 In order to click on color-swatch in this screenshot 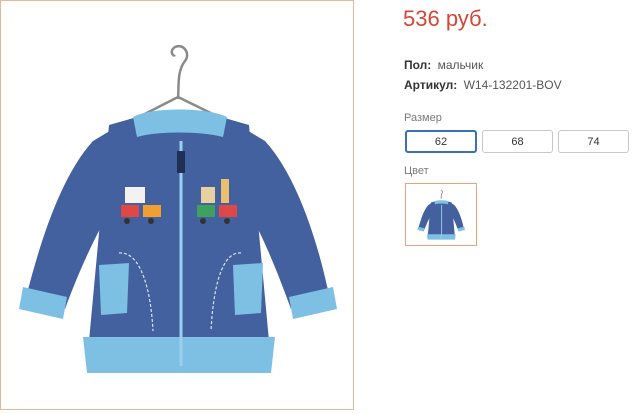, I will do `click(441, 214)`.